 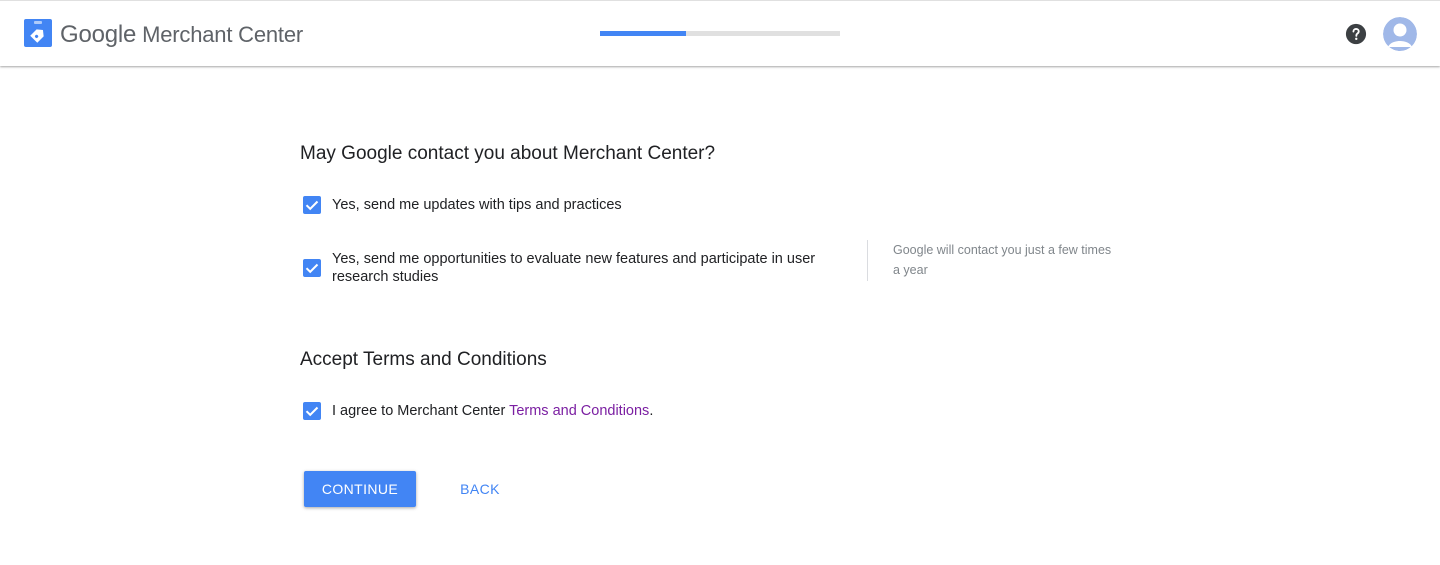 I want to click on brand-name: Google Merchant Center, so click(x=181, y=35).